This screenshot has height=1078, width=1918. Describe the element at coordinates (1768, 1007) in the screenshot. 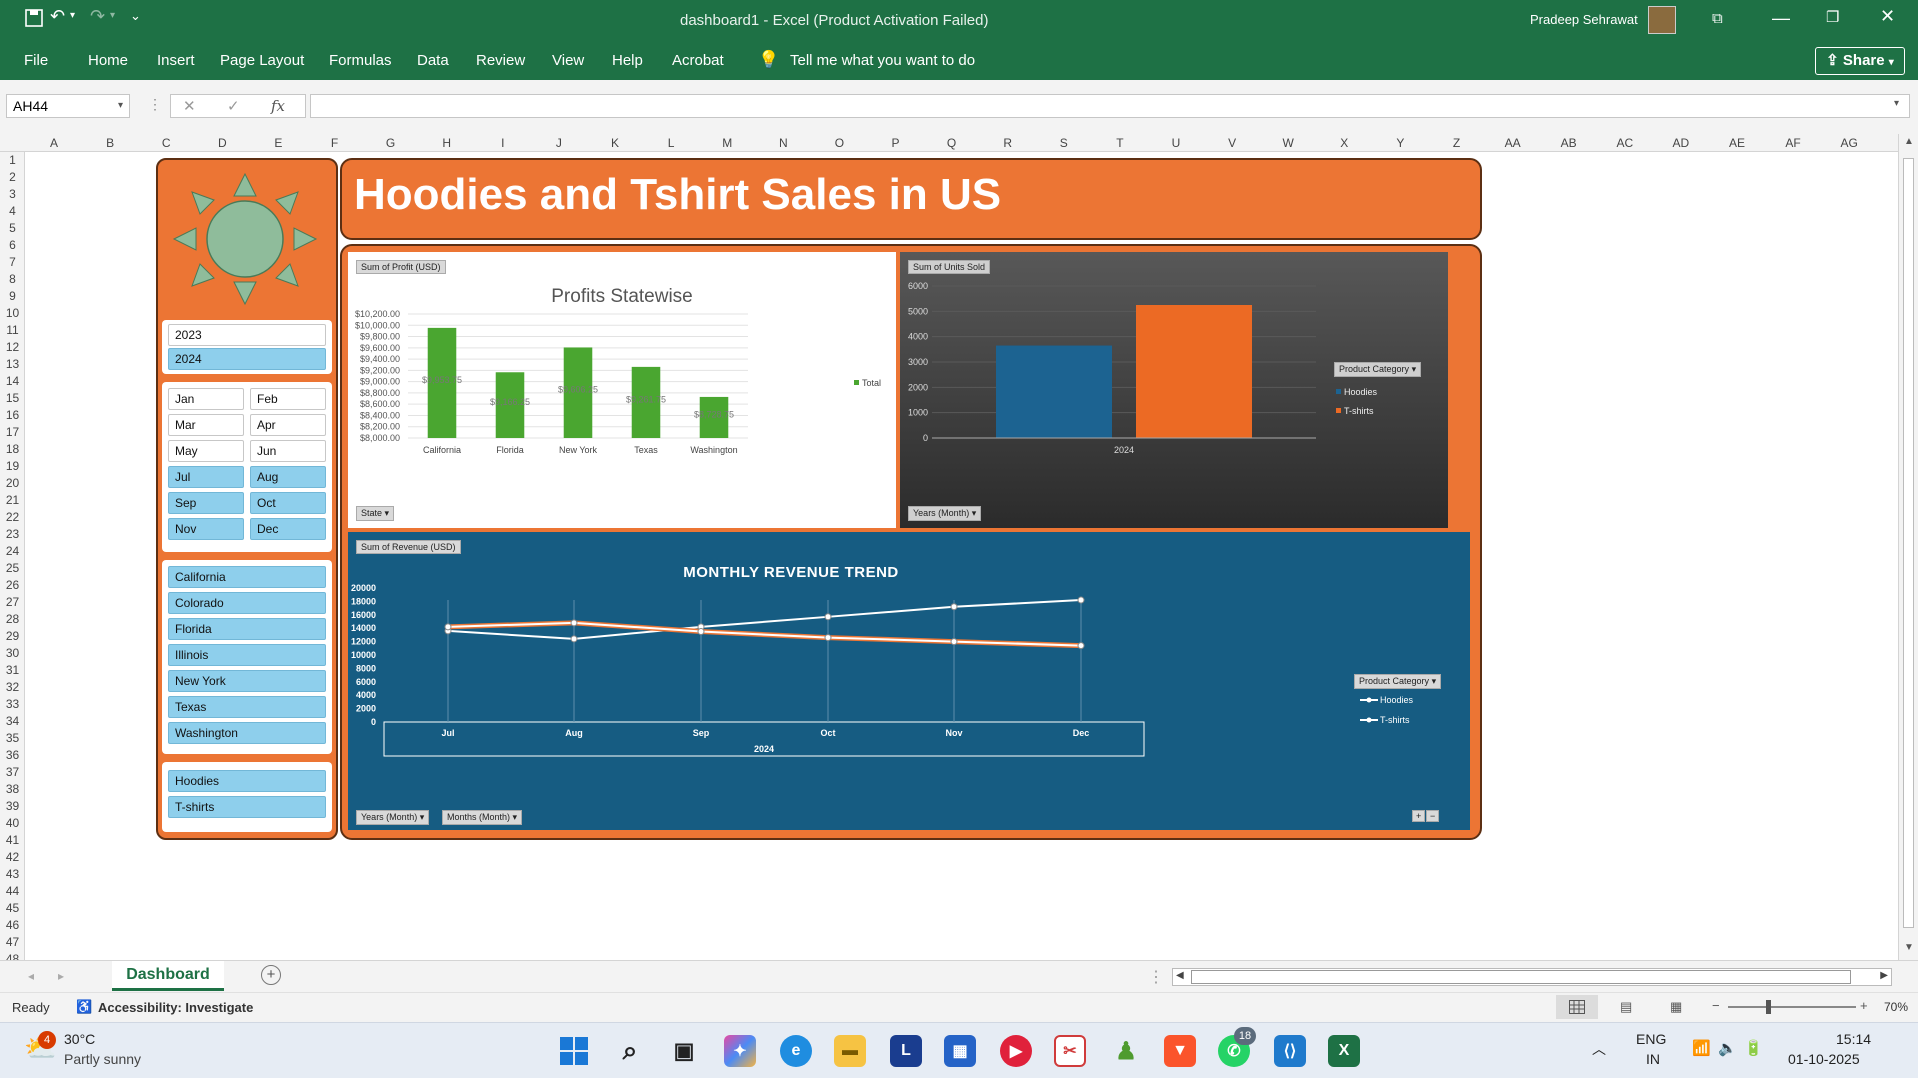

I see `zoom-thumb` at that location.